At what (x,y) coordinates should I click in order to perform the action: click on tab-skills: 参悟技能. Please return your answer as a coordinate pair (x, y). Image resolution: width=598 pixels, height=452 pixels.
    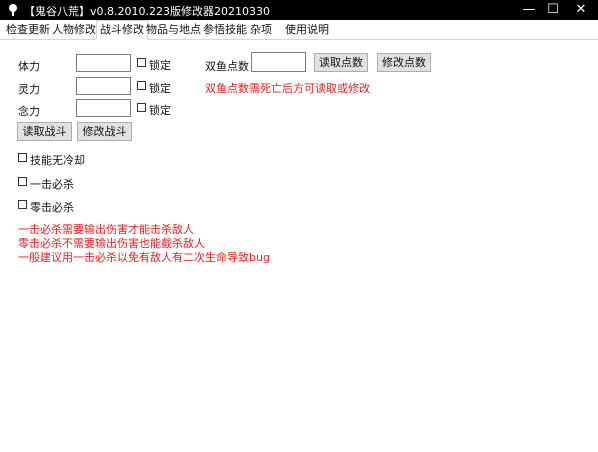
    Looking at the image, I should click on (225, 30).